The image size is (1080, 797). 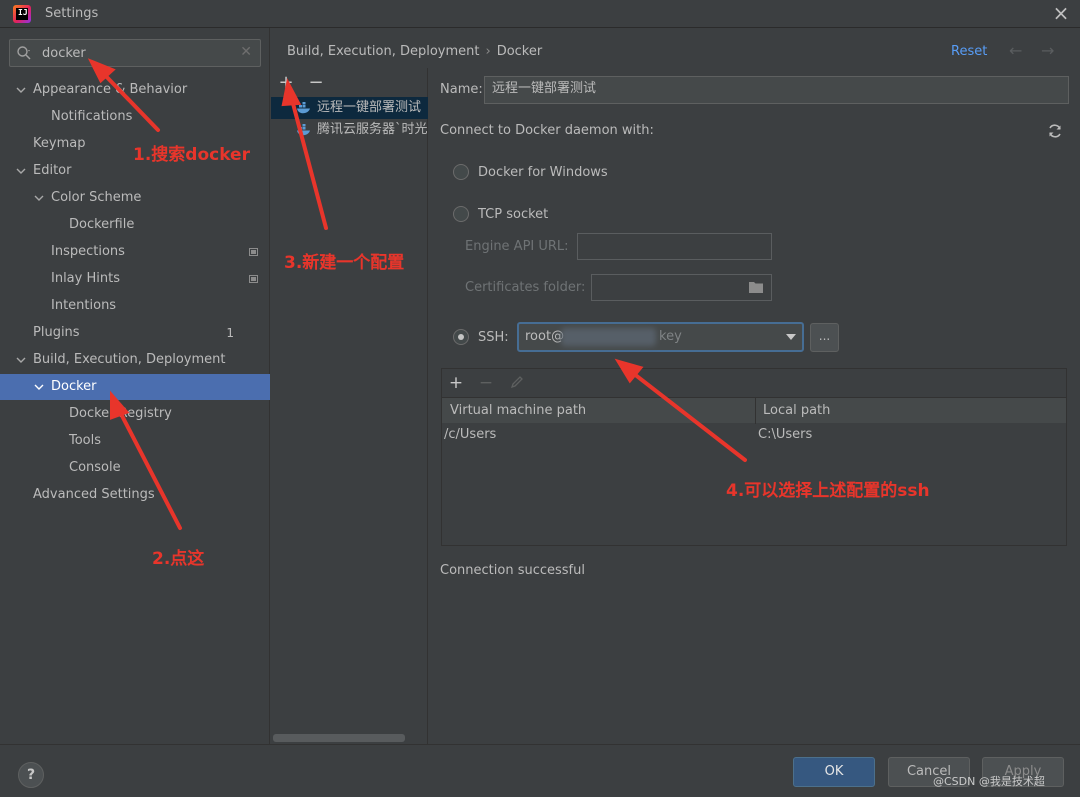 What do you see at coordinates (517, 246) in the screenshot?
I see `engine-api-label: Engine API URL:` at bounding box center [517, 246].